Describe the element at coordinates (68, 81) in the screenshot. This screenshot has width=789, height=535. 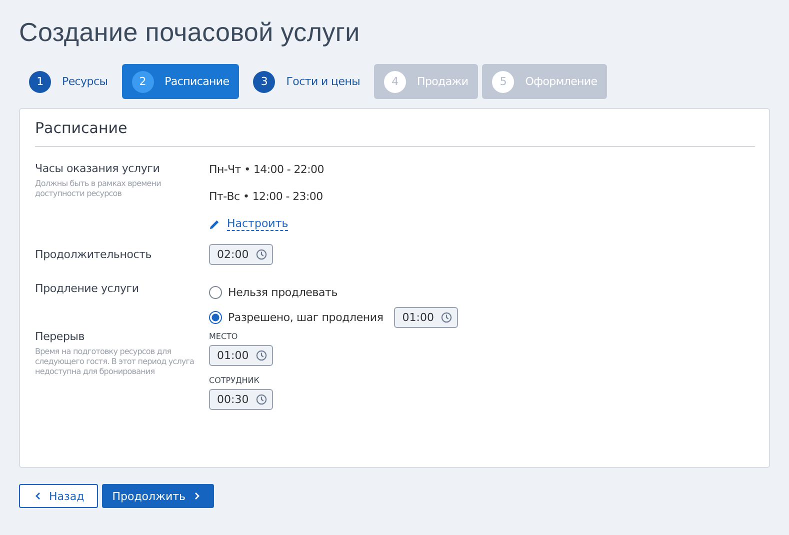
I see `step-tab: 1 Ресурсы` at that location.